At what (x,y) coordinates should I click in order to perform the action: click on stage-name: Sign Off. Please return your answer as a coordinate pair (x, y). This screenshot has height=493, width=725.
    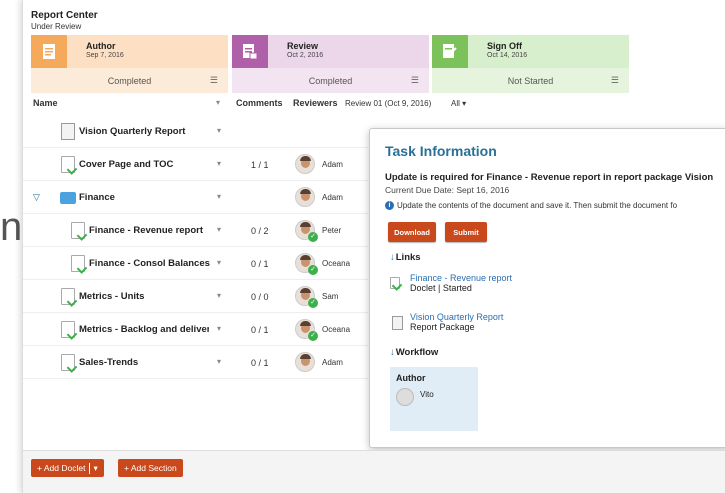
    Looking at the image, I should click on (504, 46).